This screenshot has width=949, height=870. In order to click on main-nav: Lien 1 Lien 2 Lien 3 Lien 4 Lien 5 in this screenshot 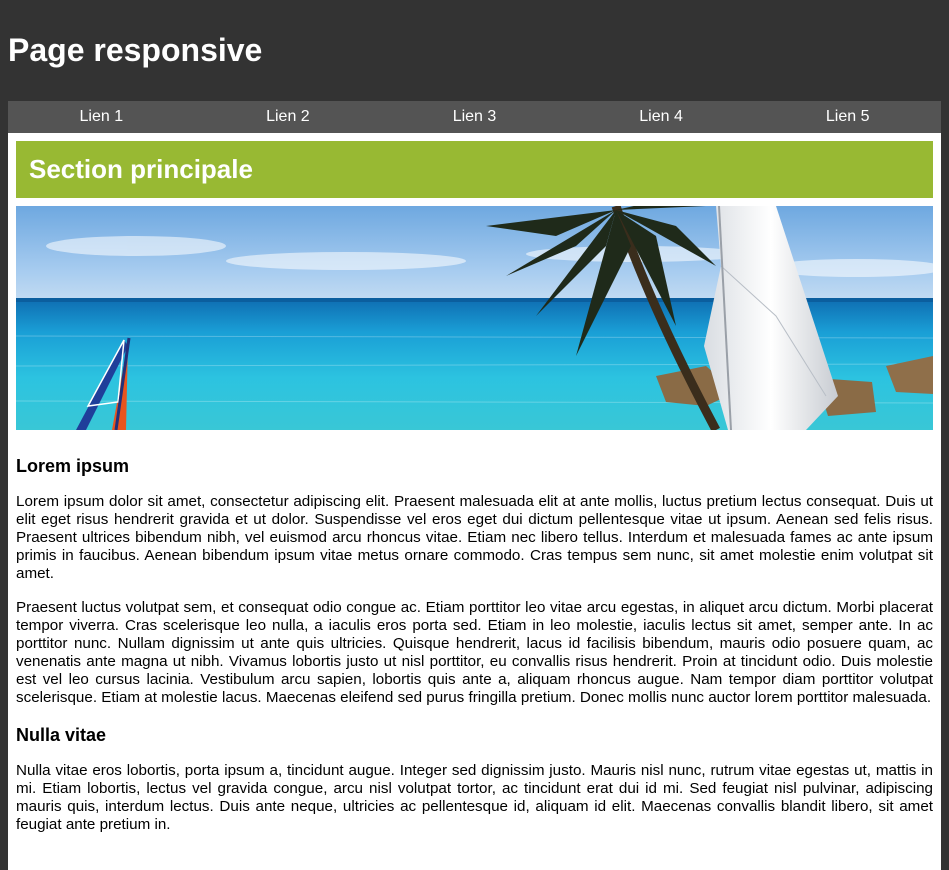, I will do `click(474, 117)`.